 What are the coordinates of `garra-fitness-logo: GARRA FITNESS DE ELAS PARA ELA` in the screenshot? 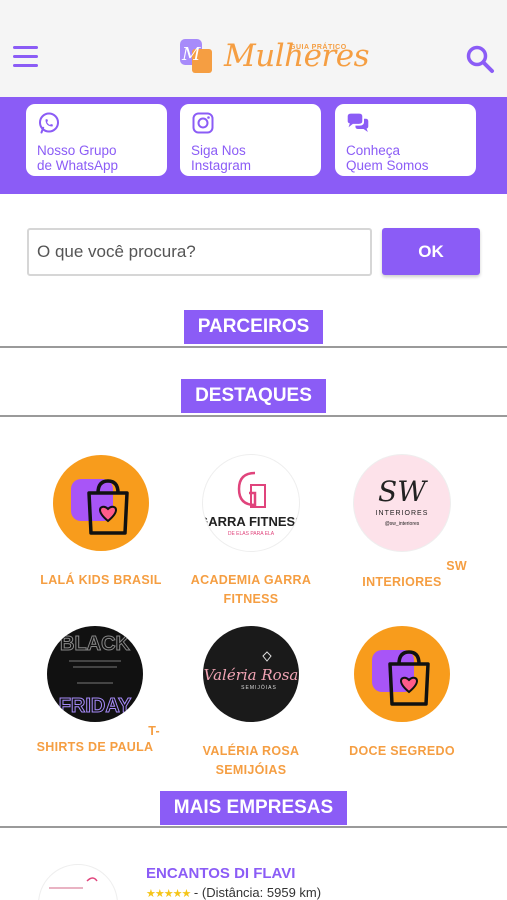 It's located at (251, 504).